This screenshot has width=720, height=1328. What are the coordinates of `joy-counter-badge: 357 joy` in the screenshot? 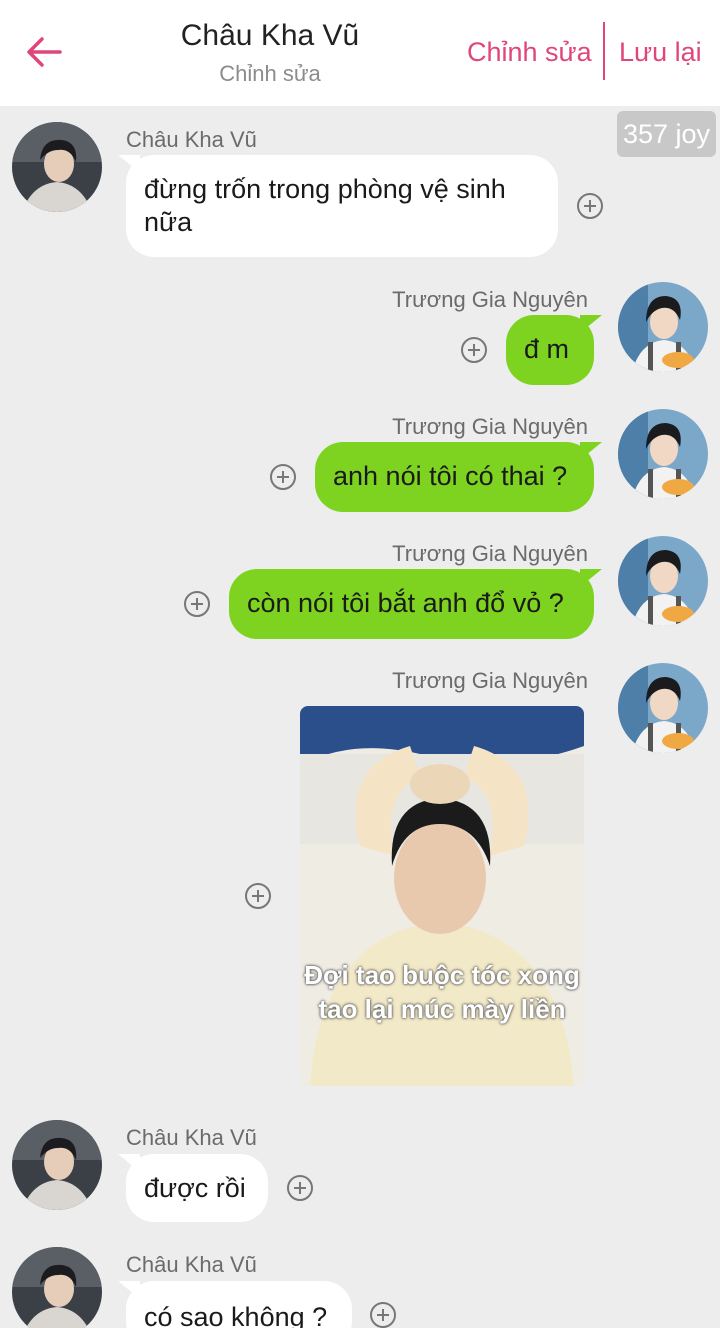 It's located at (666, 134).